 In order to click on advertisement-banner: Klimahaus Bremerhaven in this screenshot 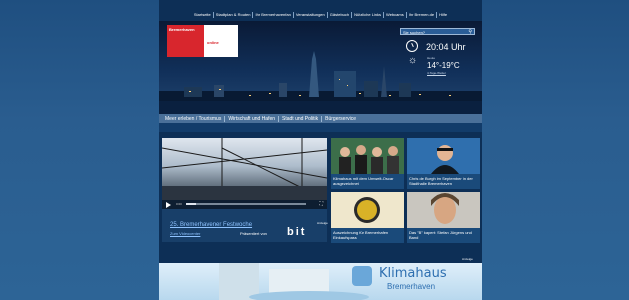, I will do `click(320, 281)`.